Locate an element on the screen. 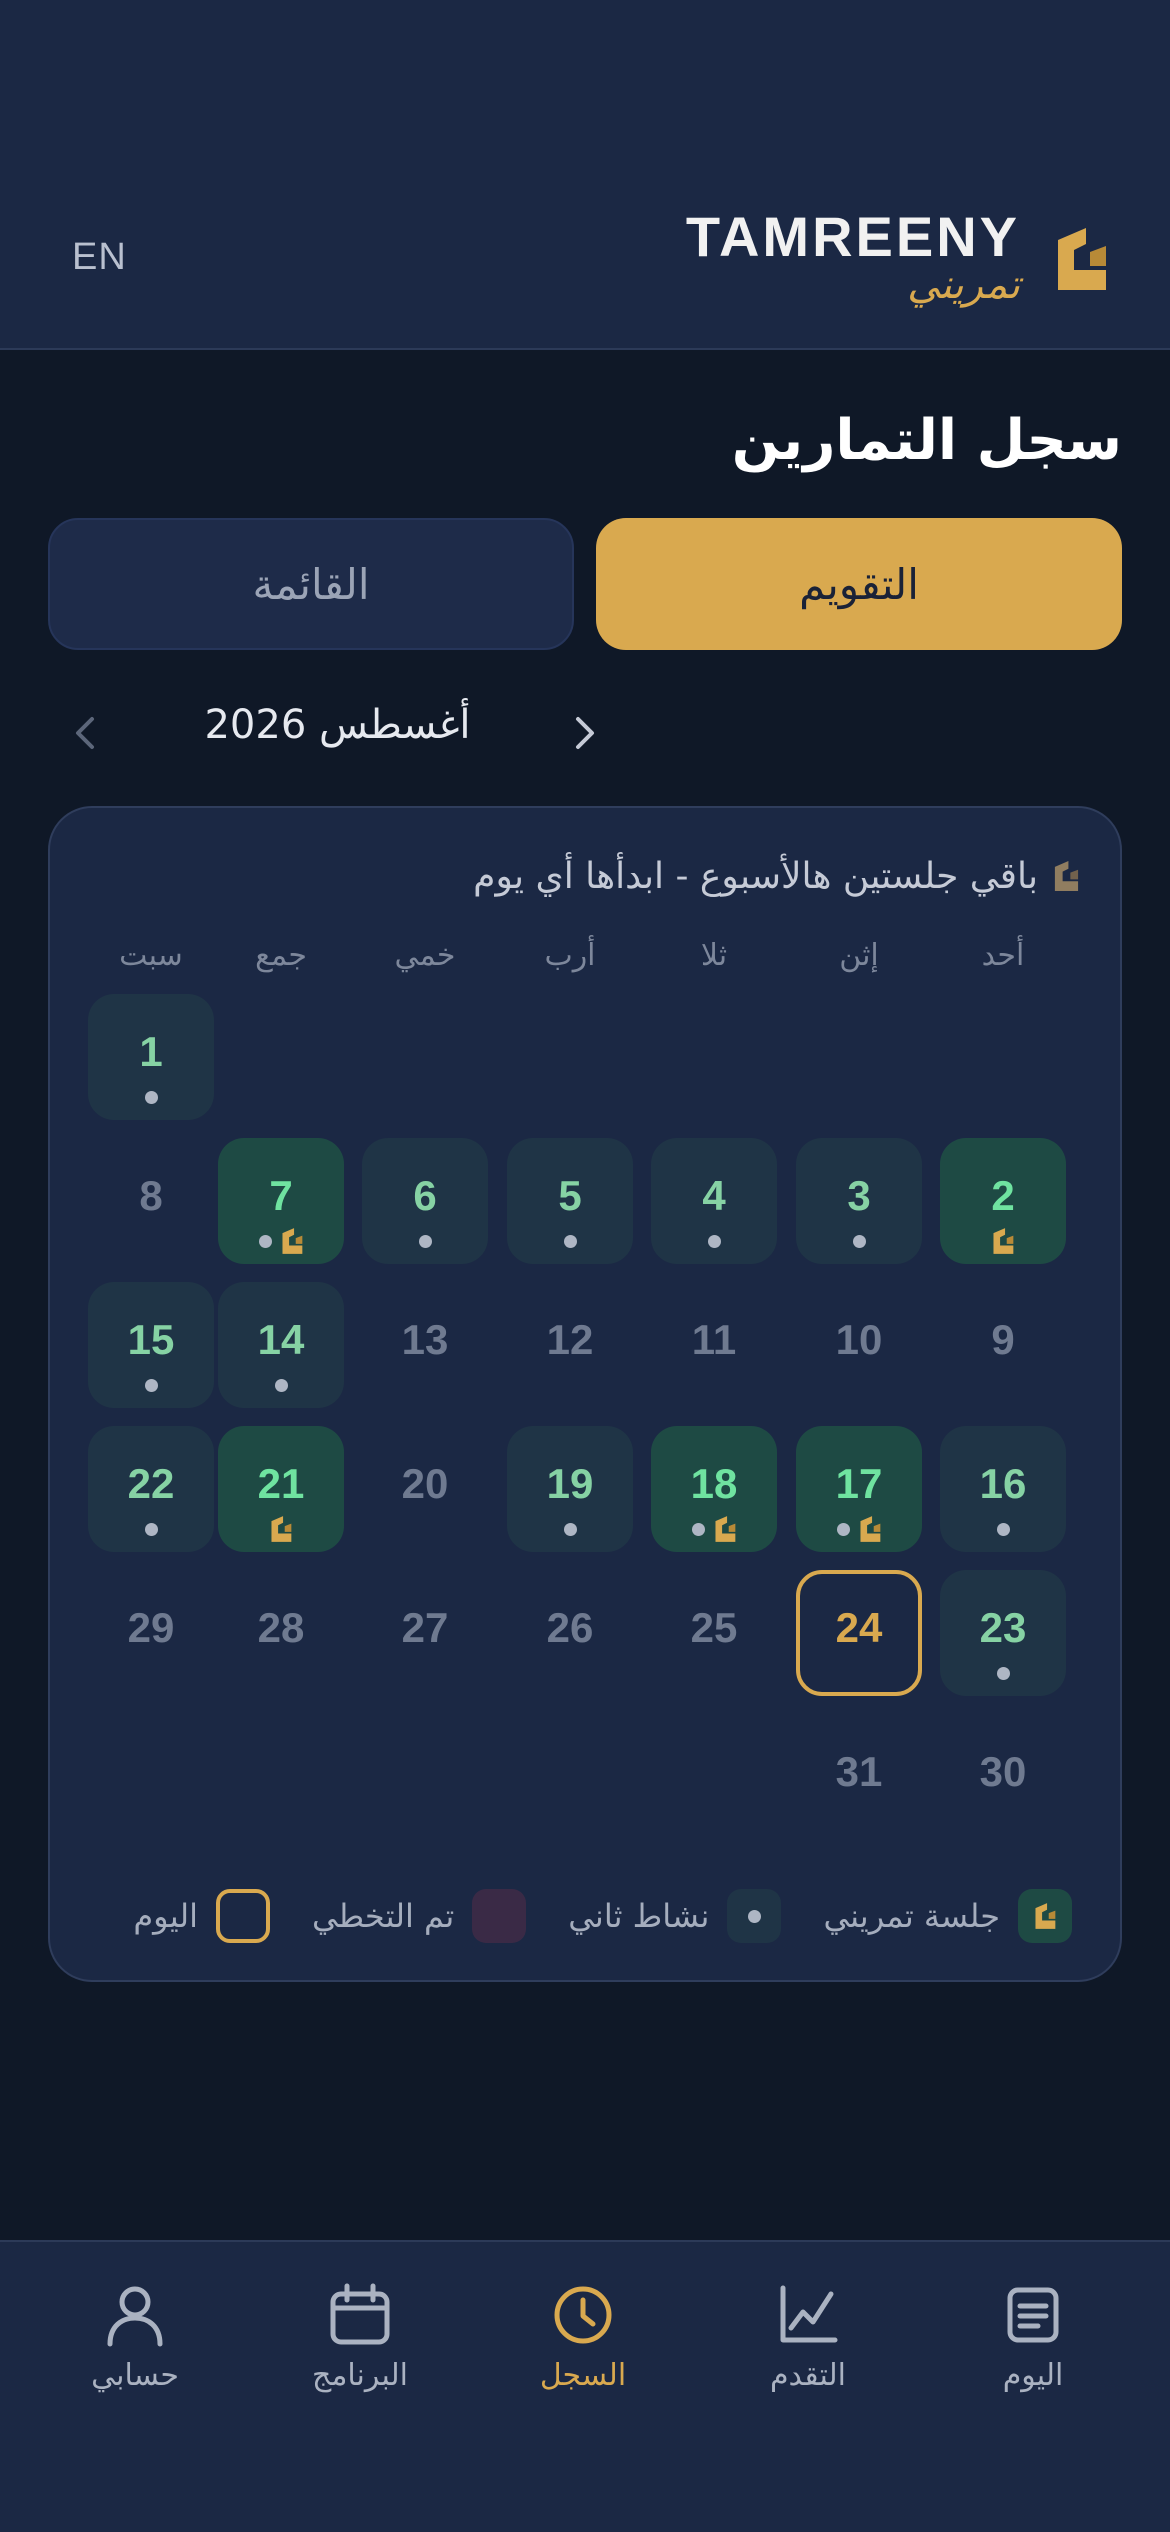 The width and height of the screenshot is (1170, 2532). calendar-day: 20 is located at coordinates (425, 1489).